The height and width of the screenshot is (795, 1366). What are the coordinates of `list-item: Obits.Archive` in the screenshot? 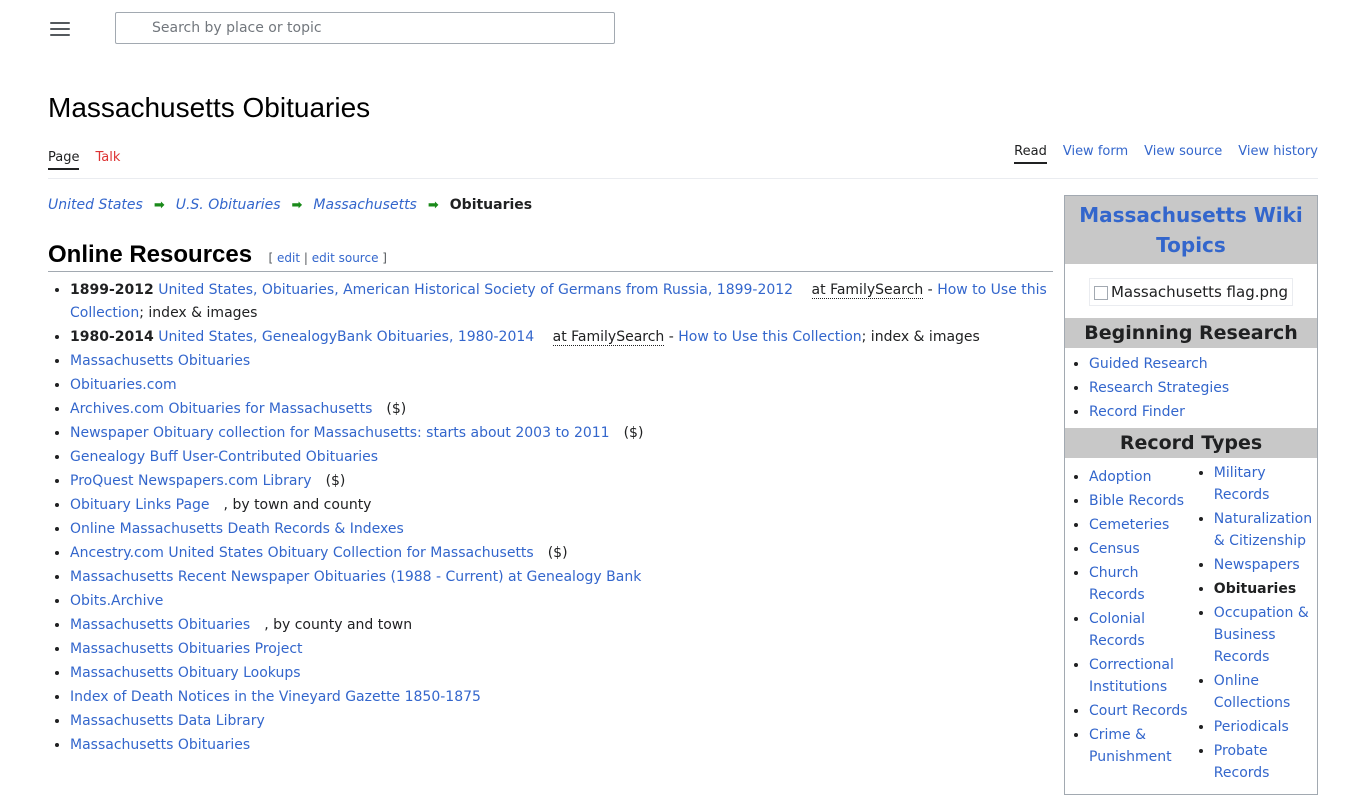 It's located at (559, 601).